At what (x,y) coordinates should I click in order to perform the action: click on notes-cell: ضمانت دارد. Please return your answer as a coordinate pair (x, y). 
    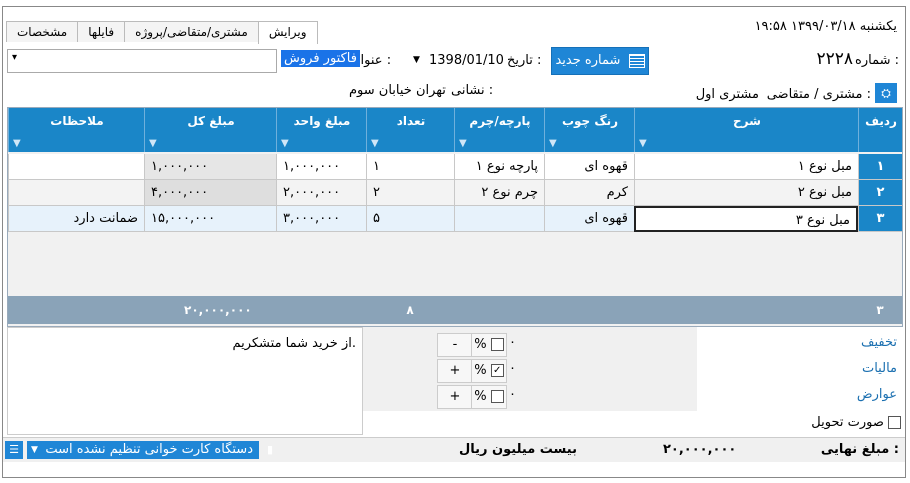
    Looking at the image, I should click on (76, 219).